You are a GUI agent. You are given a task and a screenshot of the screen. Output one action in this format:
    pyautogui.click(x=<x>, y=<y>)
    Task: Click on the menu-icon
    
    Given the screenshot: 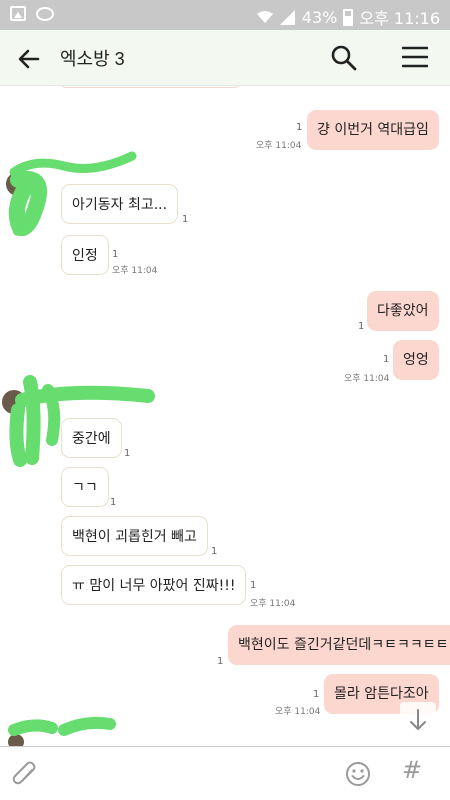 What is the action you would take?
    pyautogui.click(x=415, y=57)
    